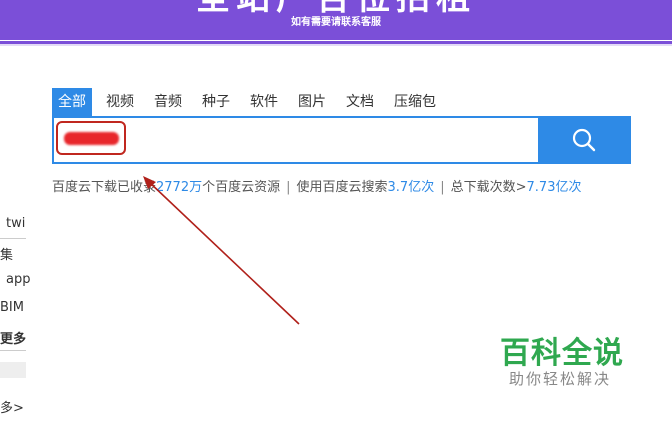  Describe the element at coordinates (336, 45) in the screenshot. I see `banner-shadow` at that location.